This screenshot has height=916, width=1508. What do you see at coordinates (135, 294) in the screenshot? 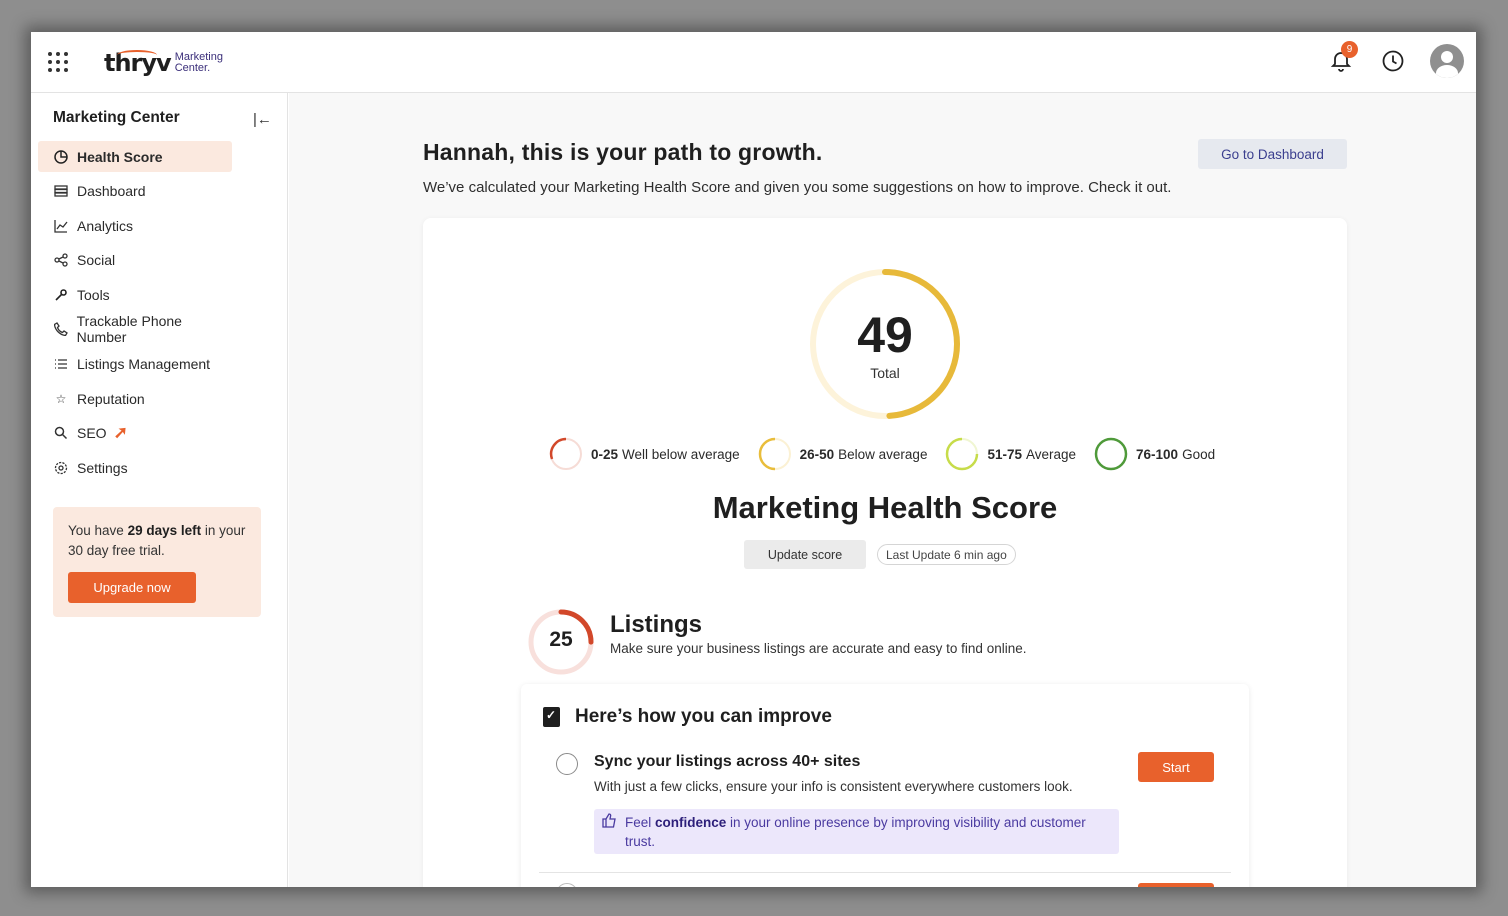
I see `sidebar-item-tools: Tools` at bounding box center [135, 294].